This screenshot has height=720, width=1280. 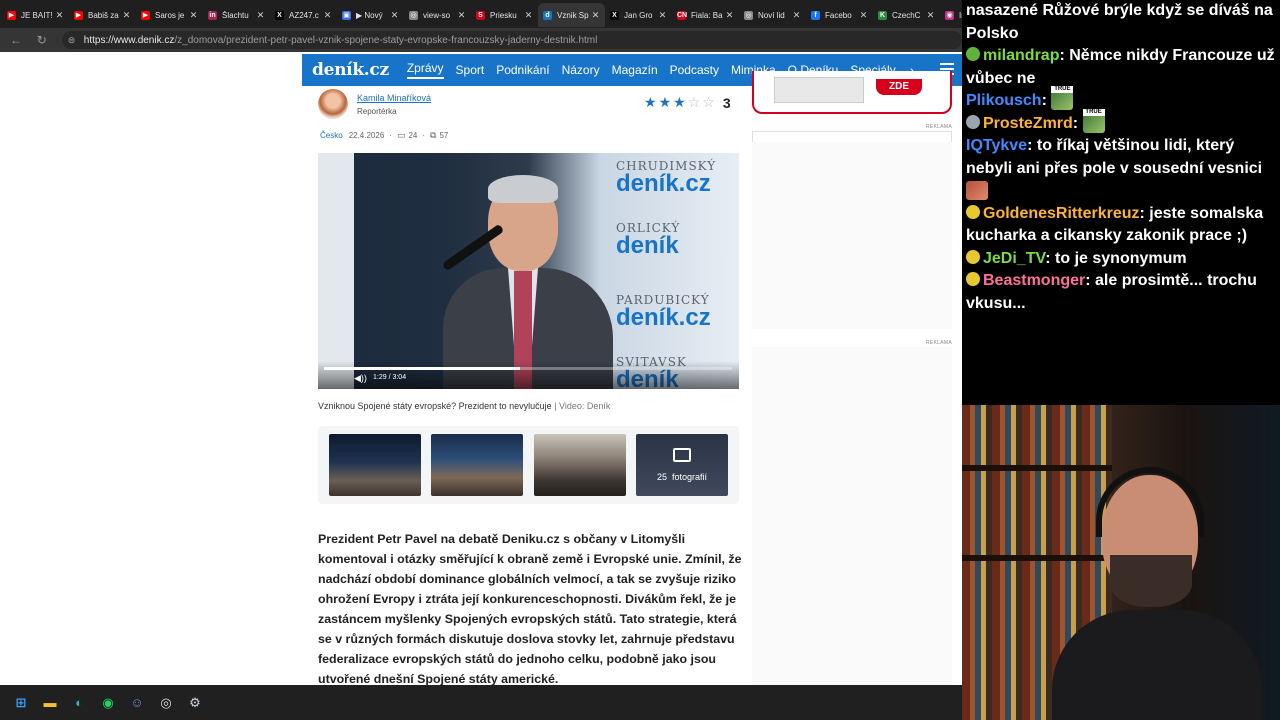 I want to click on browser-tab: d Vznik Sp ✕, so click(x=571, y=15).